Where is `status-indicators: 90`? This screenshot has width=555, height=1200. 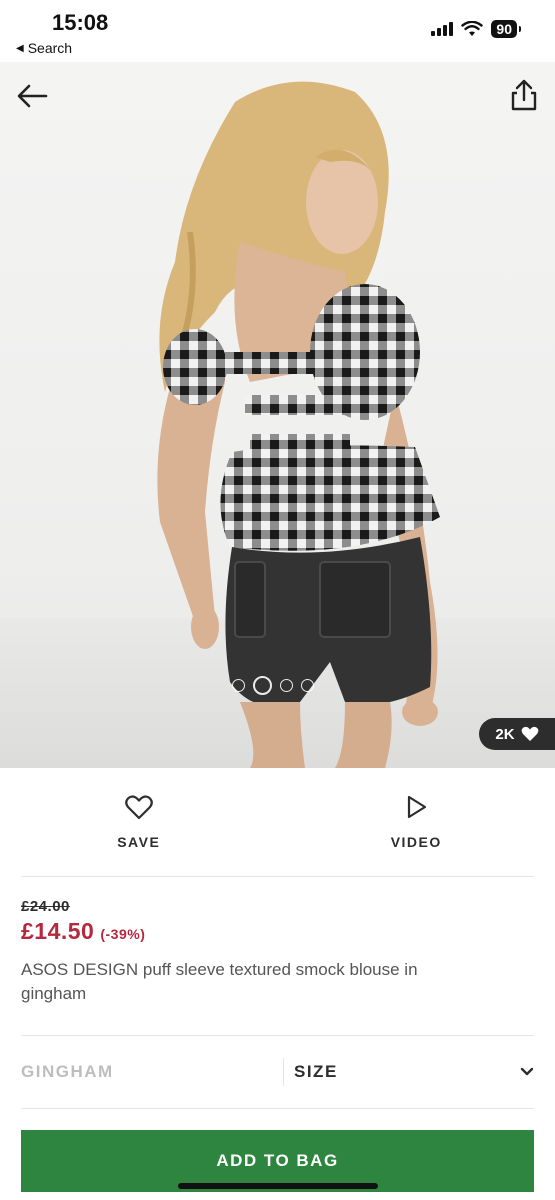 status-indicators: 90 is located at coordinates (476, 29).